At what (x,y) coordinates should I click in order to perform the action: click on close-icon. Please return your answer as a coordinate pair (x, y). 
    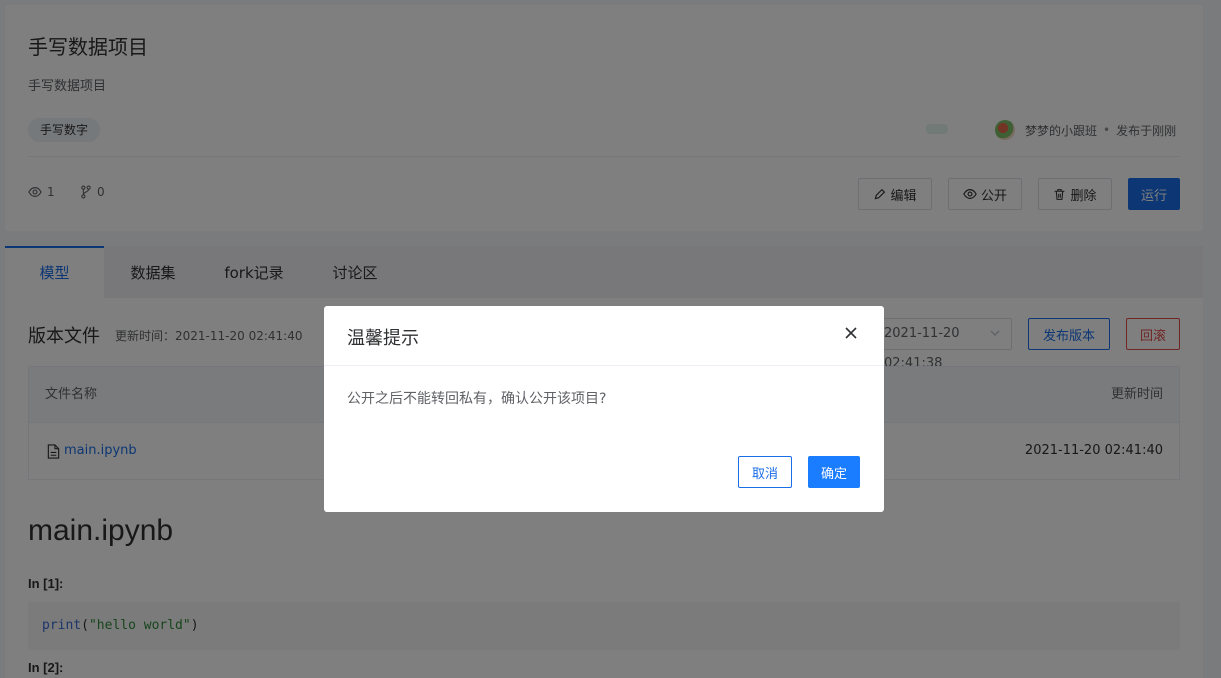
    Looking at the image, I should click on (851, 333).